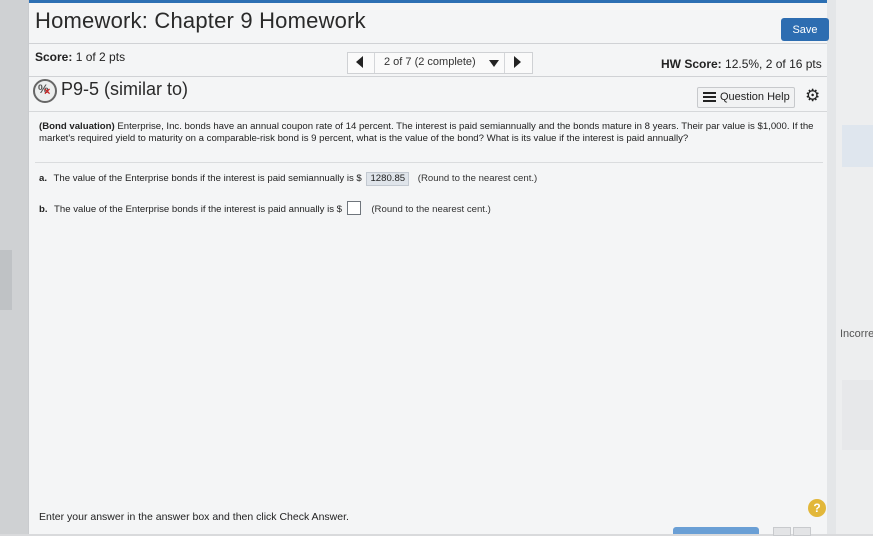 The width and height of the screenshot is (873, 536). What do you see at coordinates (388, 179) in the screenshot?
I see `part-a-answer-field: 1280.85` at bounding box center [388, 179].